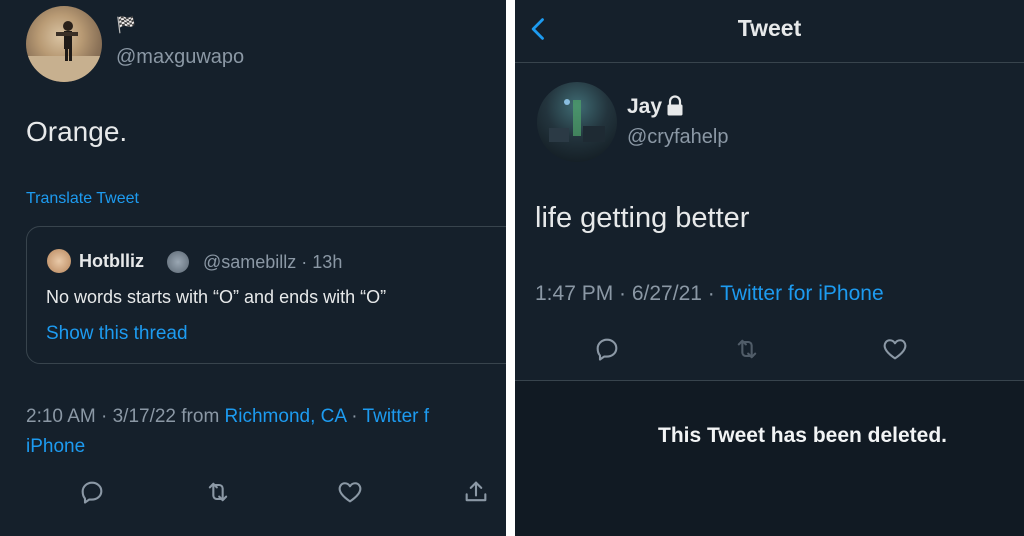  Describe the element at coordinates (59, 261) in the screenshot. I see `quoted-avatar` at that location.